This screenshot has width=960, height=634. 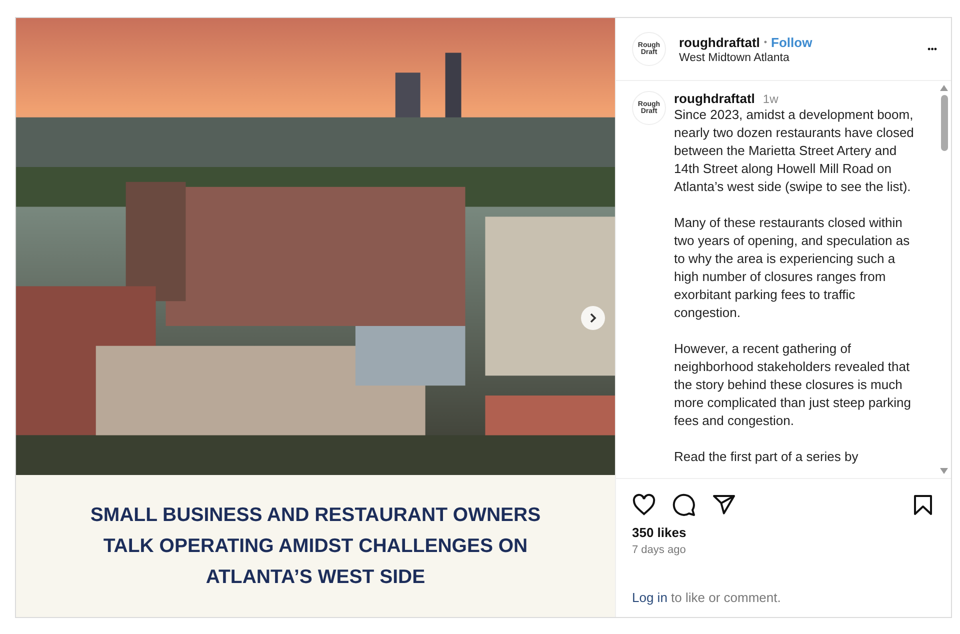 I want to click on bookmark-icon, so click(x=923, y=505).